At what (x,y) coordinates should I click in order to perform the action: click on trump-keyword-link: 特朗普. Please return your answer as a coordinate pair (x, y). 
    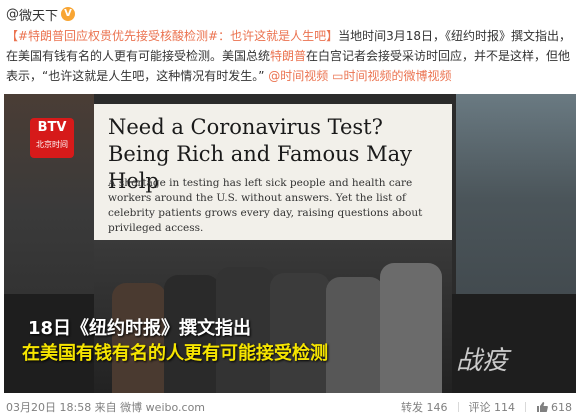
    Looking at the image, I should click on (288, 56).